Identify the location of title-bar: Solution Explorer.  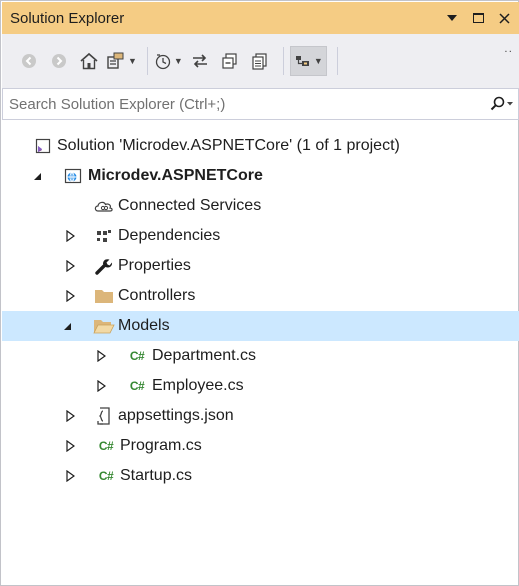
(260, 18).